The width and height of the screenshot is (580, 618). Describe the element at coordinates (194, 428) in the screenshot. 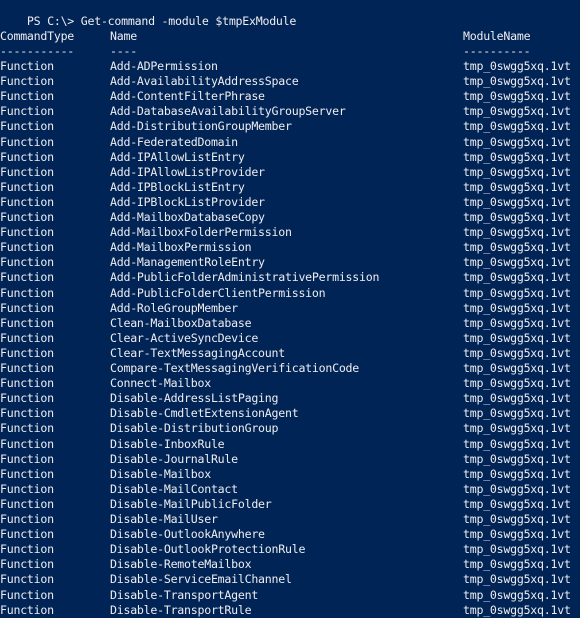

I see `cell-name: Disable-DistributionGroup` at that location.